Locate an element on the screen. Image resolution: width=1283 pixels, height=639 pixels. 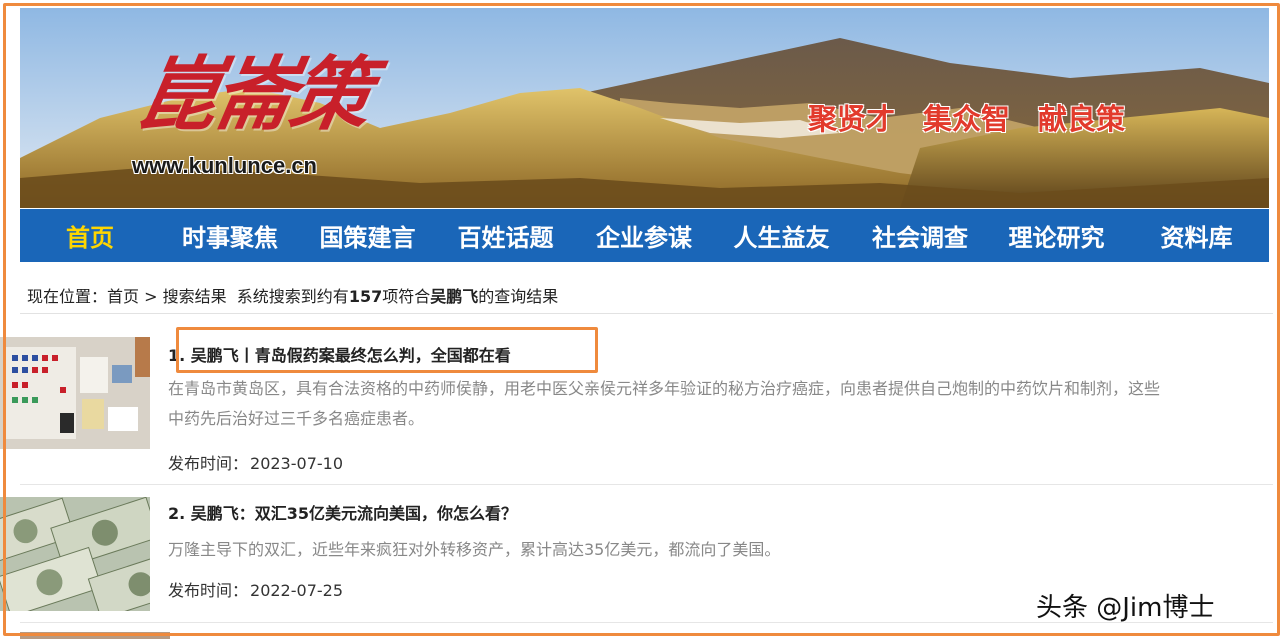
search-summary-mid: 项符合 is located at coordinates (406, 296).